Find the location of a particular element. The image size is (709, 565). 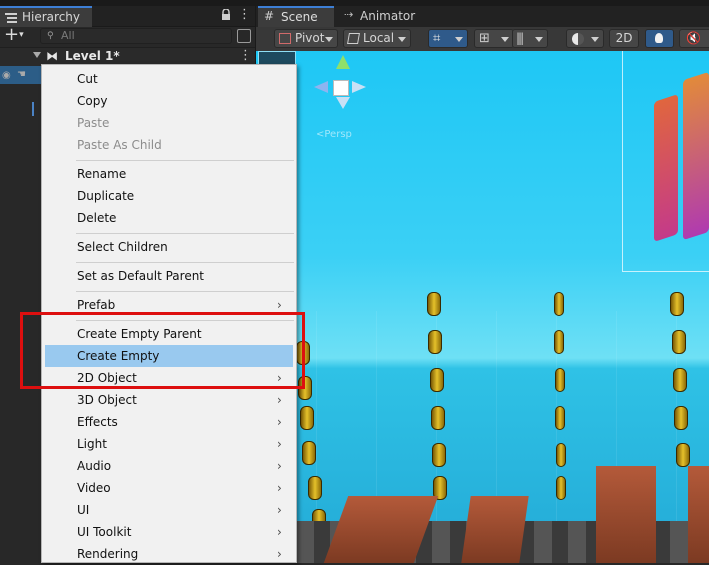

search-placeholder: All is located at coordinates (68, 35).